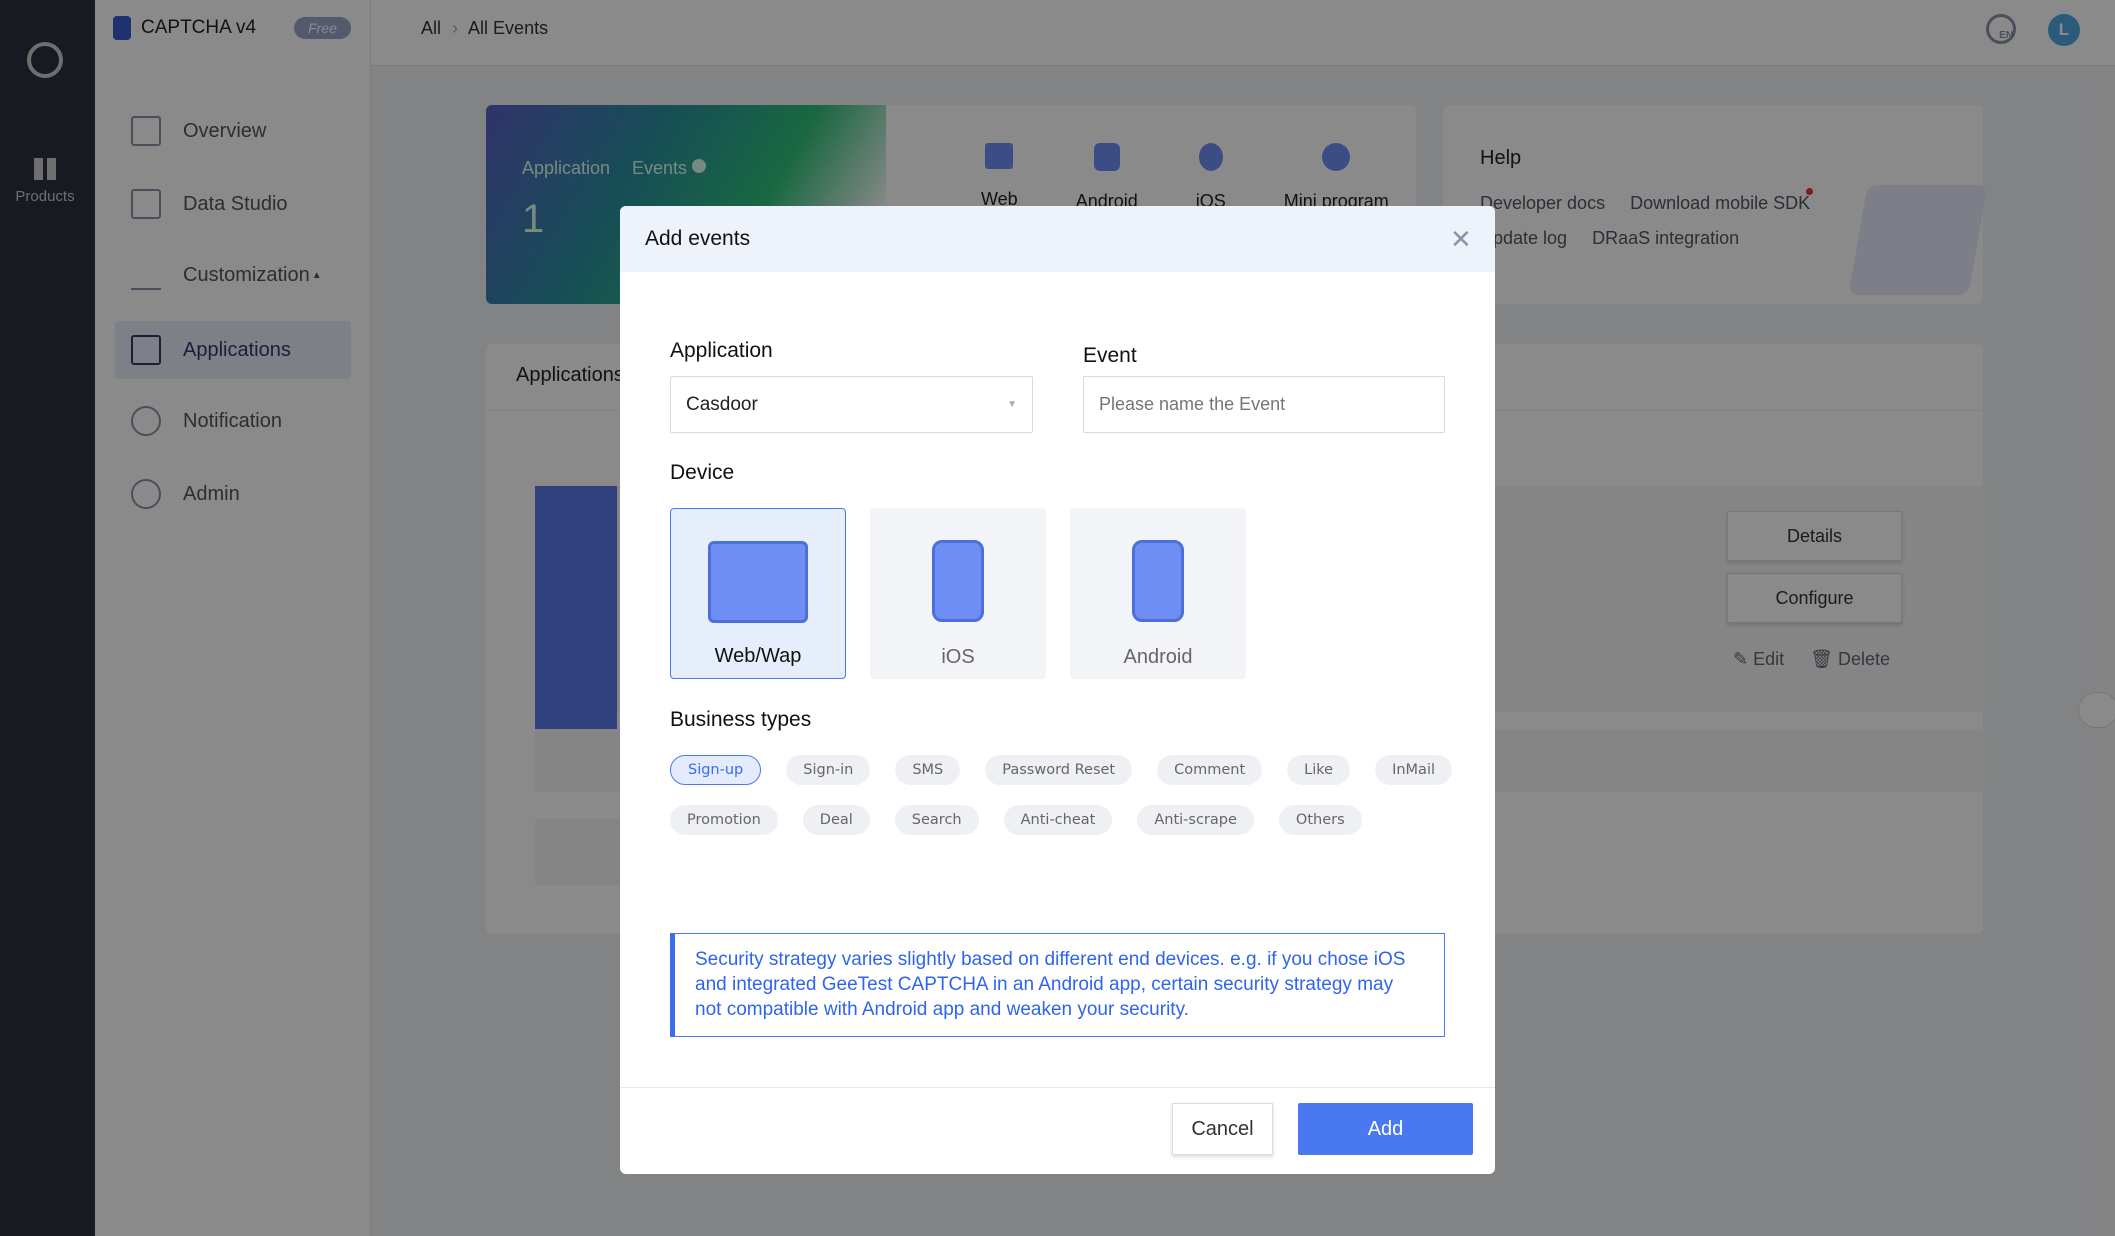 The image size is (2115, 1236). I want to click on device-android: Android, so click(1158, 593).